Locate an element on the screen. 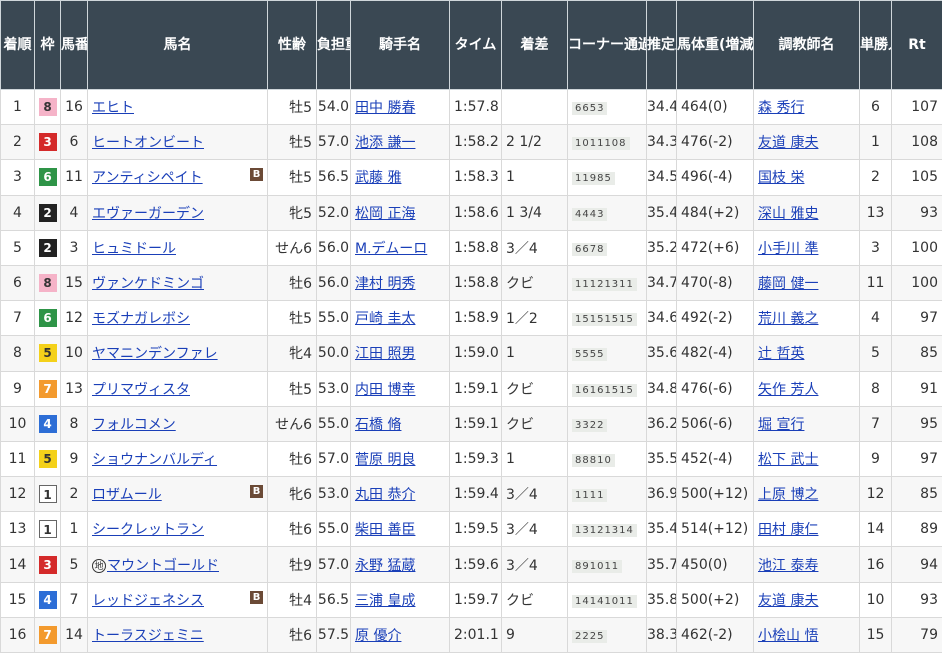 The image size is (942, 659). waku-cell: 3 is located at coordinates (47, 564).